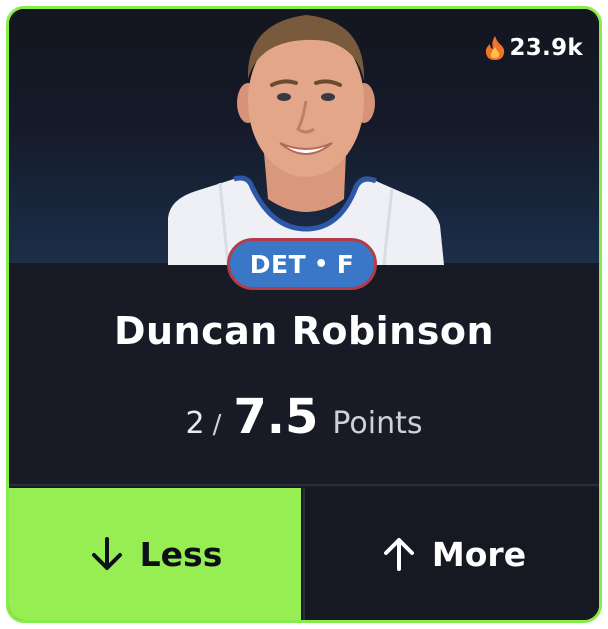  Describe the element at coordinates (278, 264) in the screenshot. I see `team-label: DET` at that location.